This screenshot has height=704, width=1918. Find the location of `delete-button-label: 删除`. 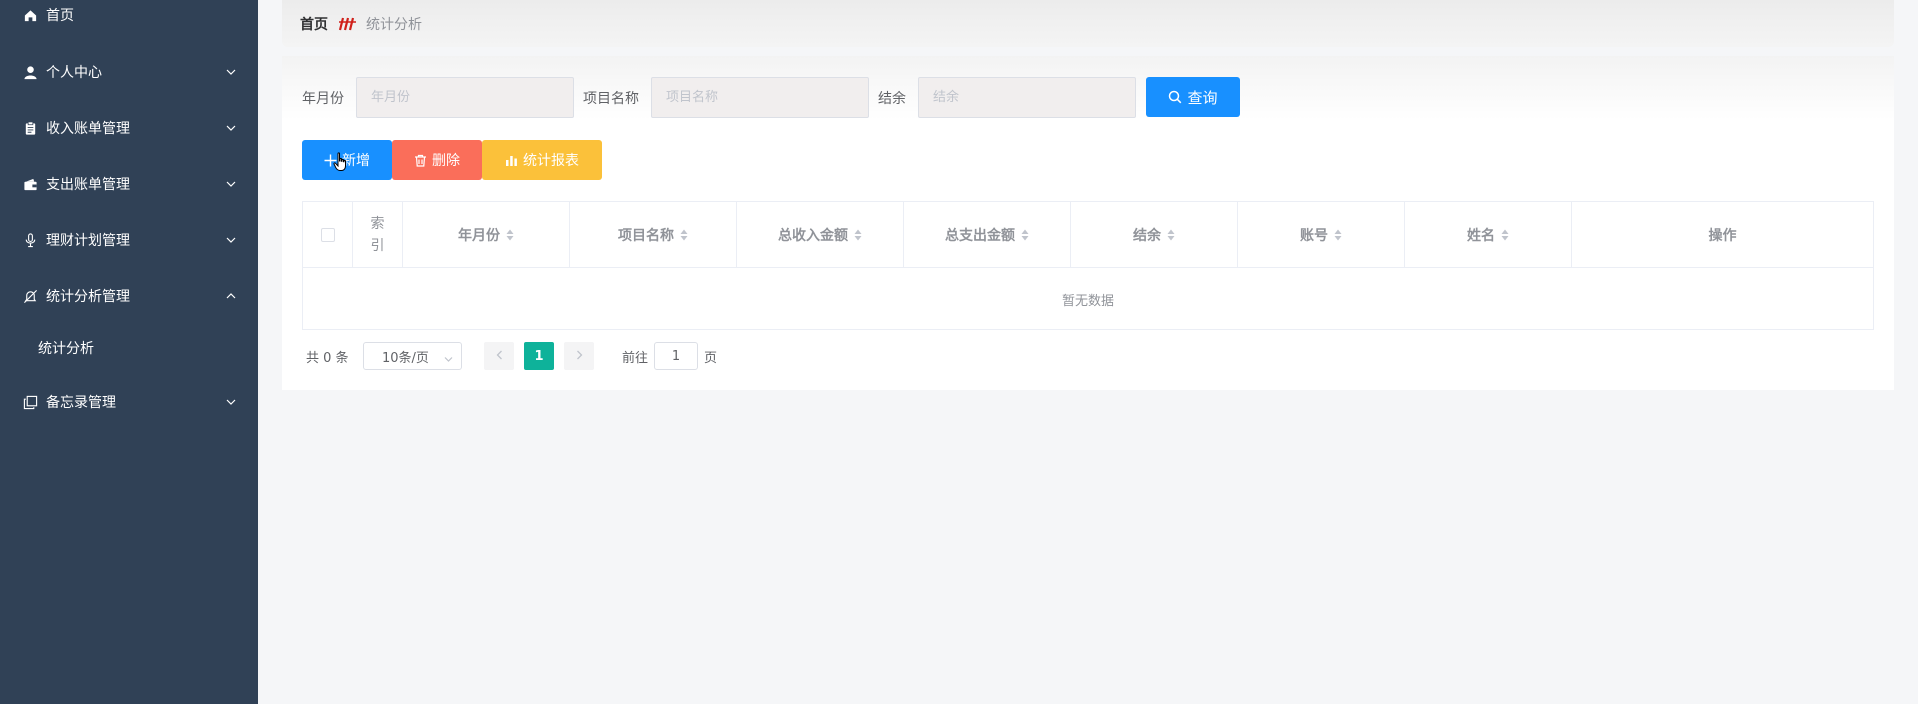

delete-button-label: 删除 is located at coordinates (446, 161).